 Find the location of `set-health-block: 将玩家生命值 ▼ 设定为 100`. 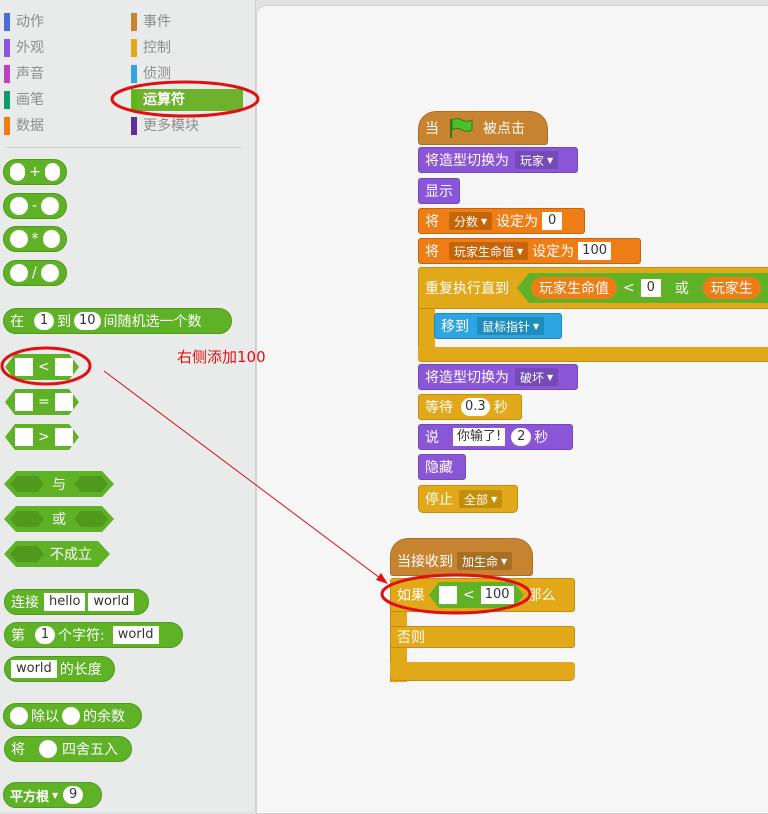

set-health-block: 将玩家生命值 ▼ 设定为 100 is located at coordinates (529, 251).